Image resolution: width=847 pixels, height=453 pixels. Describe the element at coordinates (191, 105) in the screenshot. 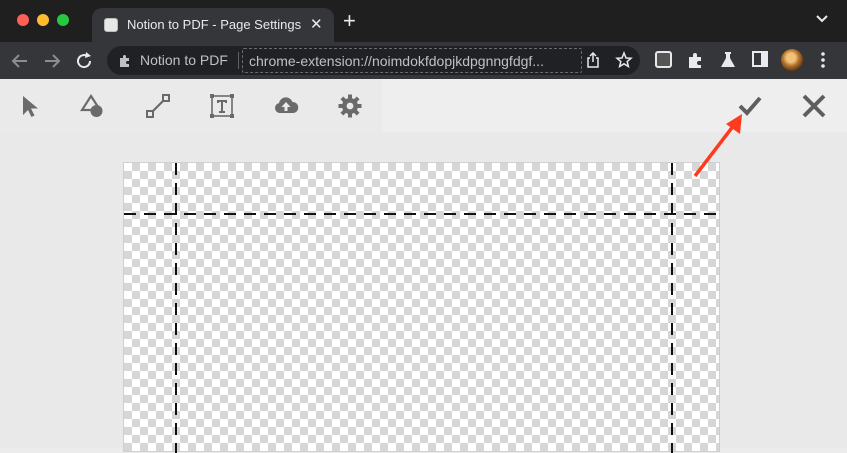

I see `tool-strip` at that location.